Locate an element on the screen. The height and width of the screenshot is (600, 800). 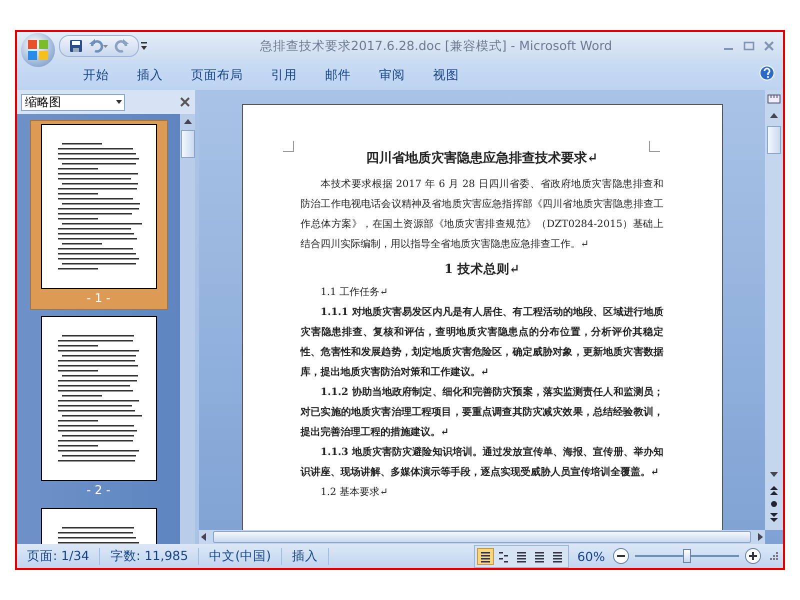
ribbon-tab: 视图 is located at coordinates (446, 75).